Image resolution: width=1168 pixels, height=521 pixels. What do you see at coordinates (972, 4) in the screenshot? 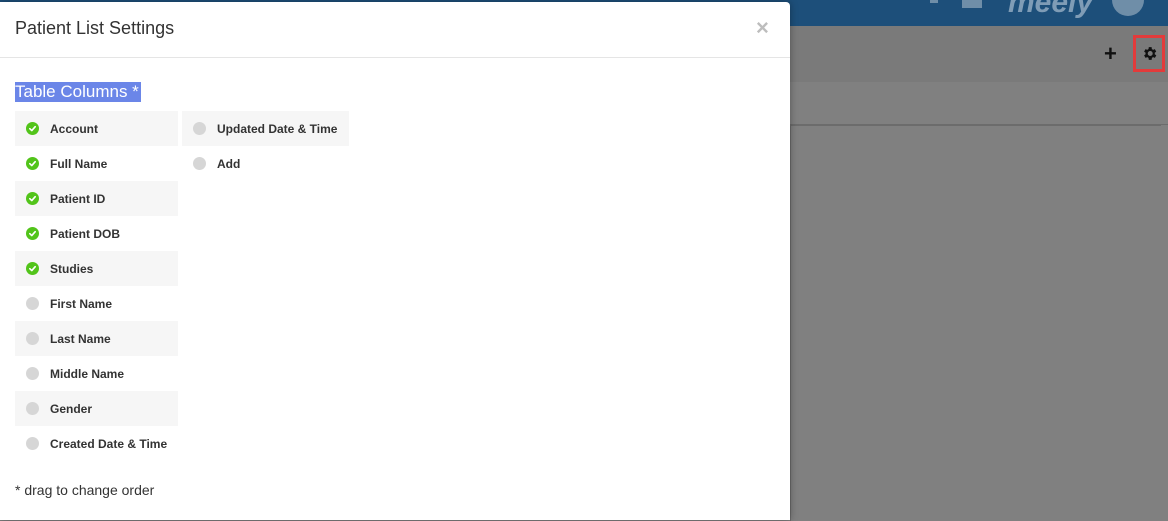
I see `header-button` at bounding box center [972, 4].